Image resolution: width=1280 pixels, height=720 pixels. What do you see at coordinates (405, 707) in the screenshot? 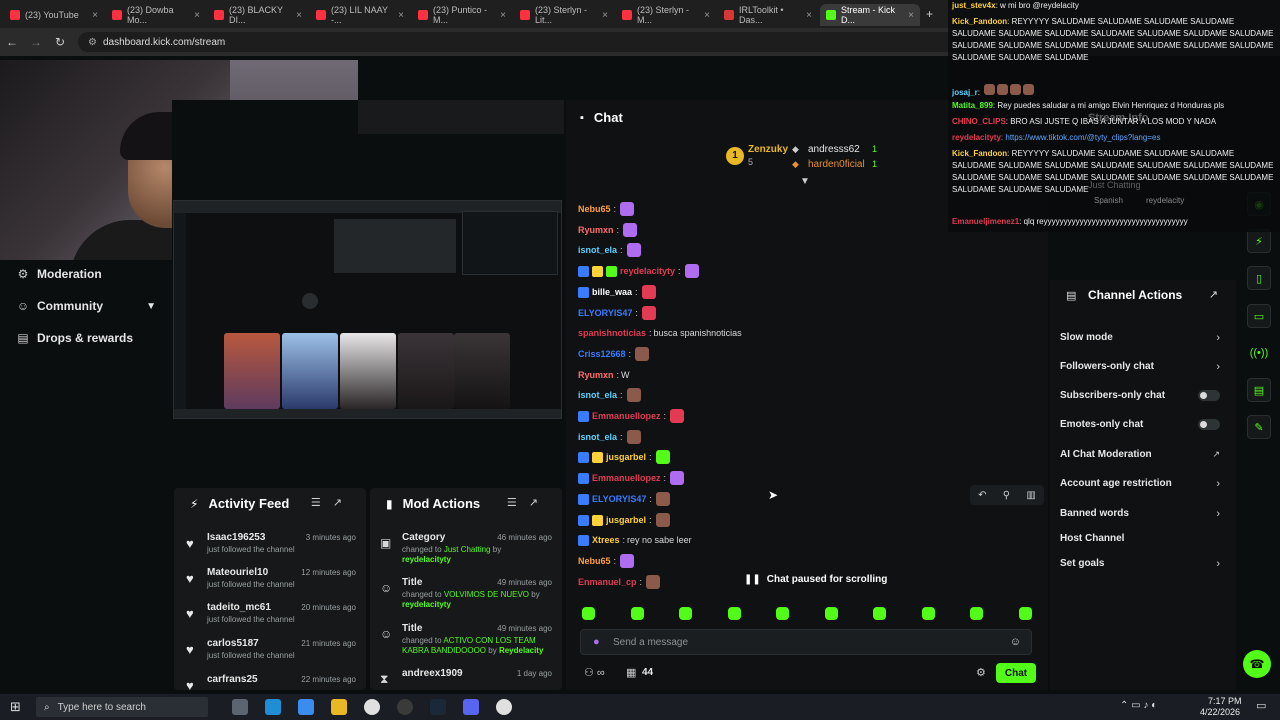
I see `obs-icon` at bounding box center [405, 707].